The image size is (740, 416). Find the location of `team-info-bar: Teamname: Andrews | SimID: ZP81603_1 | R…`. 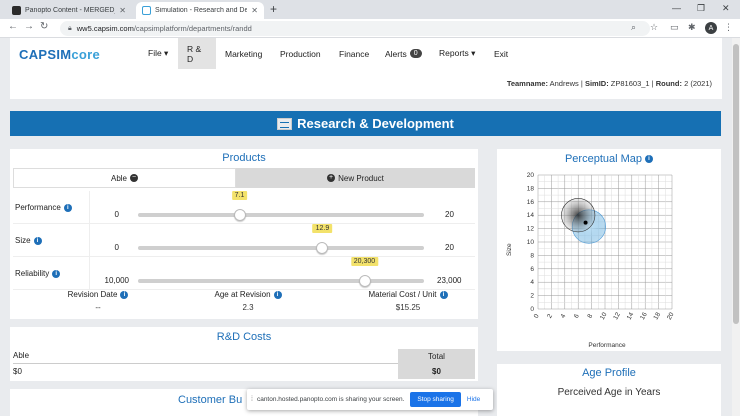

team-info-bar: Teamname: Andrews | SimID: ZP81603_1 | R… is located at coordinates (366, 84).